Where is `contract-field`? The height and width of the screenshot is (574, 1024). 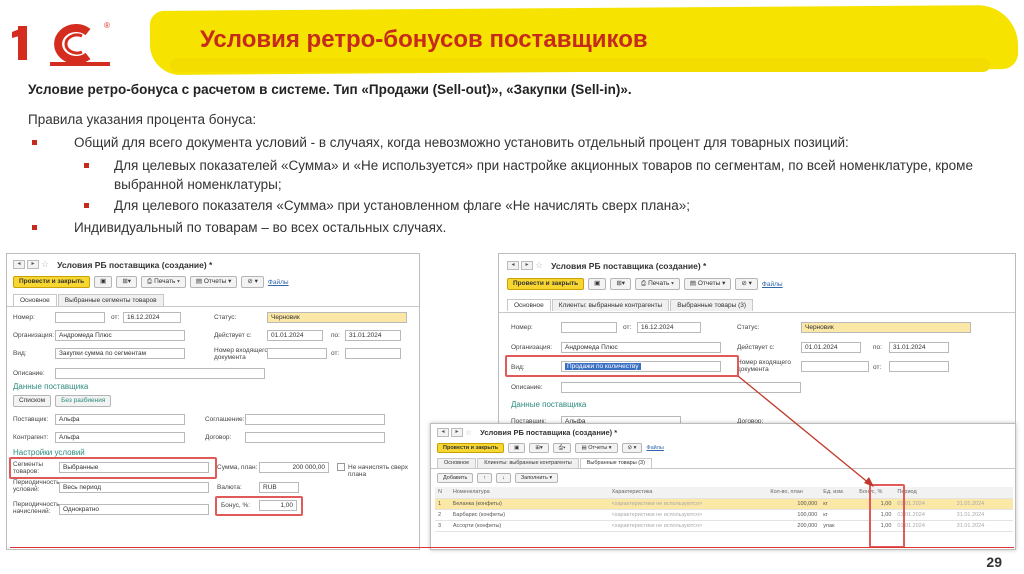 contract-field is located at coordinates (315, 437).